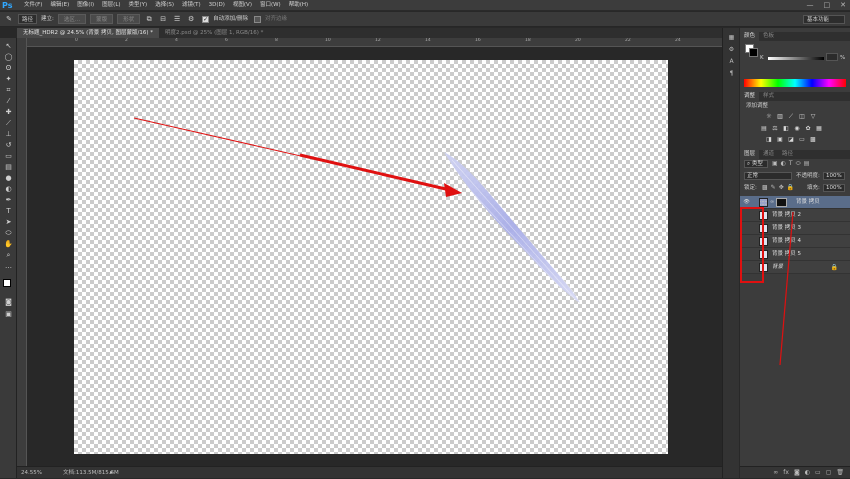 This screenshot has width=850, height=479. Describe the element at coordinates (792, 164) in the screenshot. I see `filter-icons: ▣◐T⬭▤` at that location.